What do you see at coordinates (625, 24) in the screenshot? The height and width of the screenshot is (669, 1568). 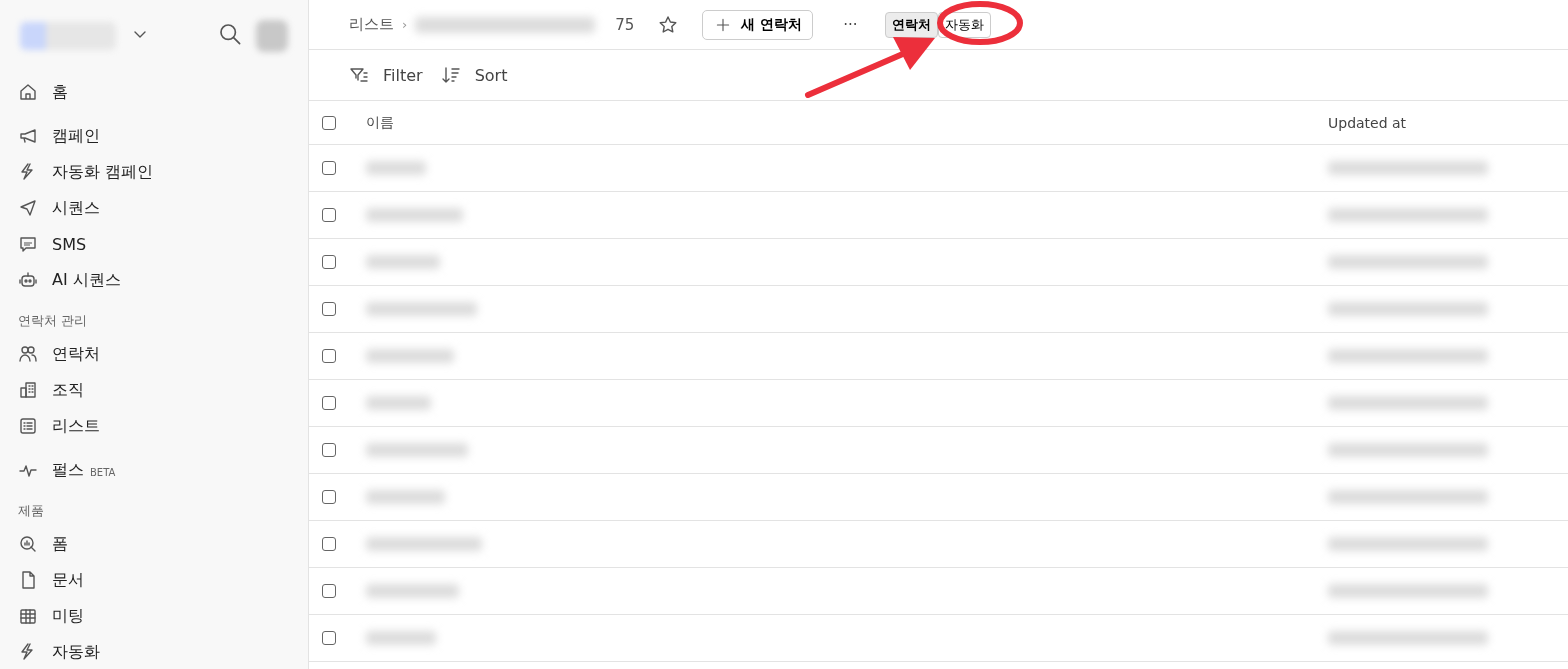 I see `record-count: 75` at bounding box center [625, 24].